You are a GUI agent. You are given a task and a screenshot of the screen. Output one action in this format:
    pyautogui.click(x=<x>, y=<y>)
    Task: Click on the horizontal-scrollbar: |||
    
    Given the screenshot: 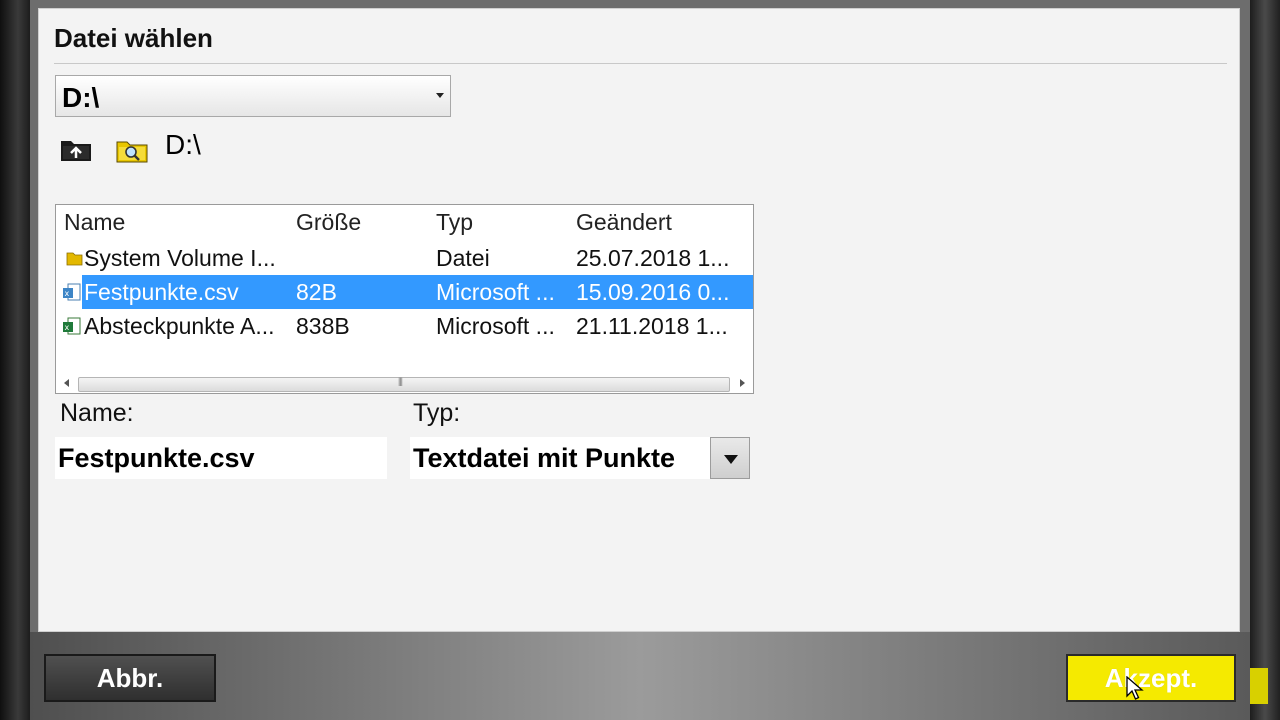 What is the action you would take?
    pyautogui.click(x=404, y=383)
    